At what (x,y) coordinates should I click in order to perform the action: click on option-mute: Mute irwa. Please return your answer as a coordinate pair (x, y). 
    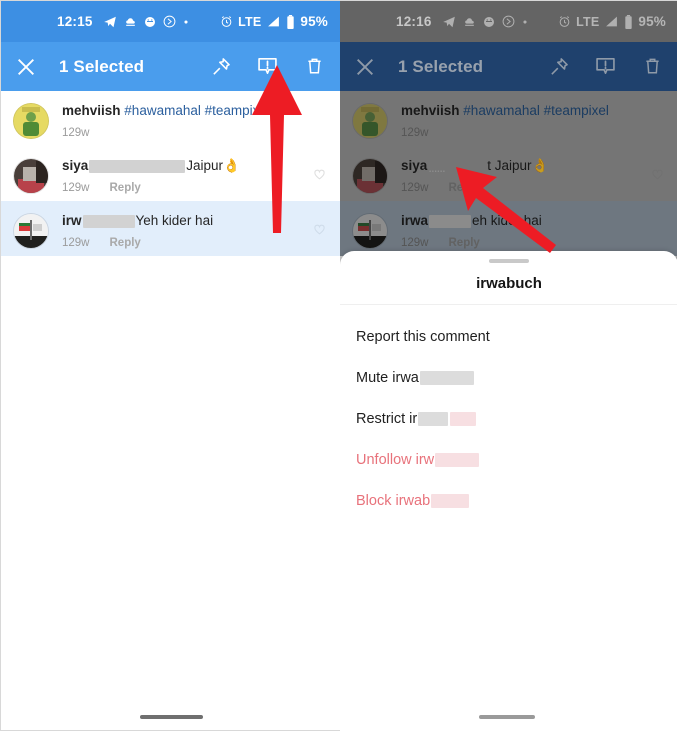
    Looking at the image, I should click on (509, 378).